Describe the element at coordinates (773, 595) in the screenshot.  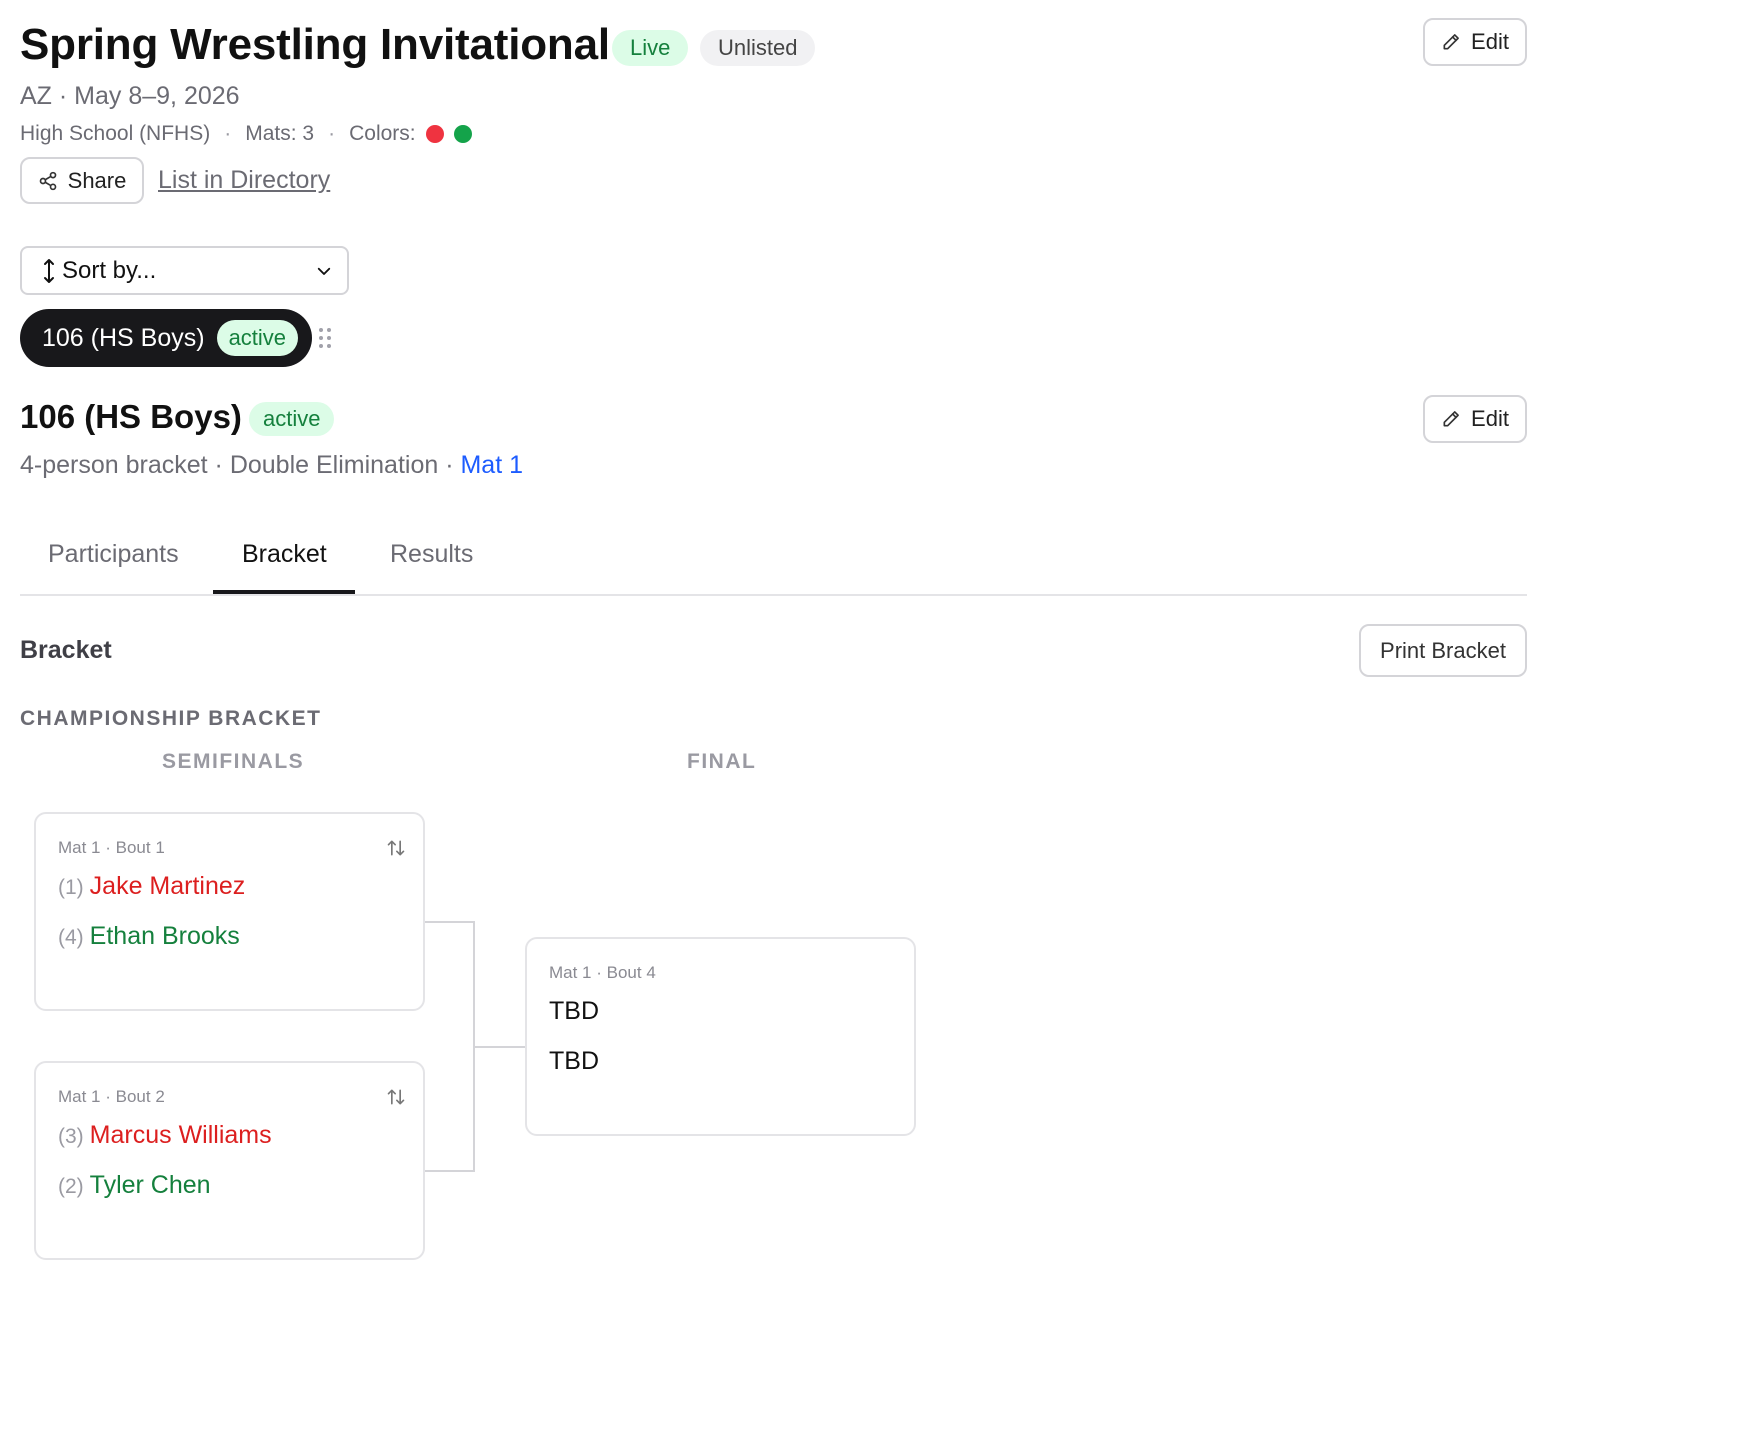
I see `tabs-divider` at that location.